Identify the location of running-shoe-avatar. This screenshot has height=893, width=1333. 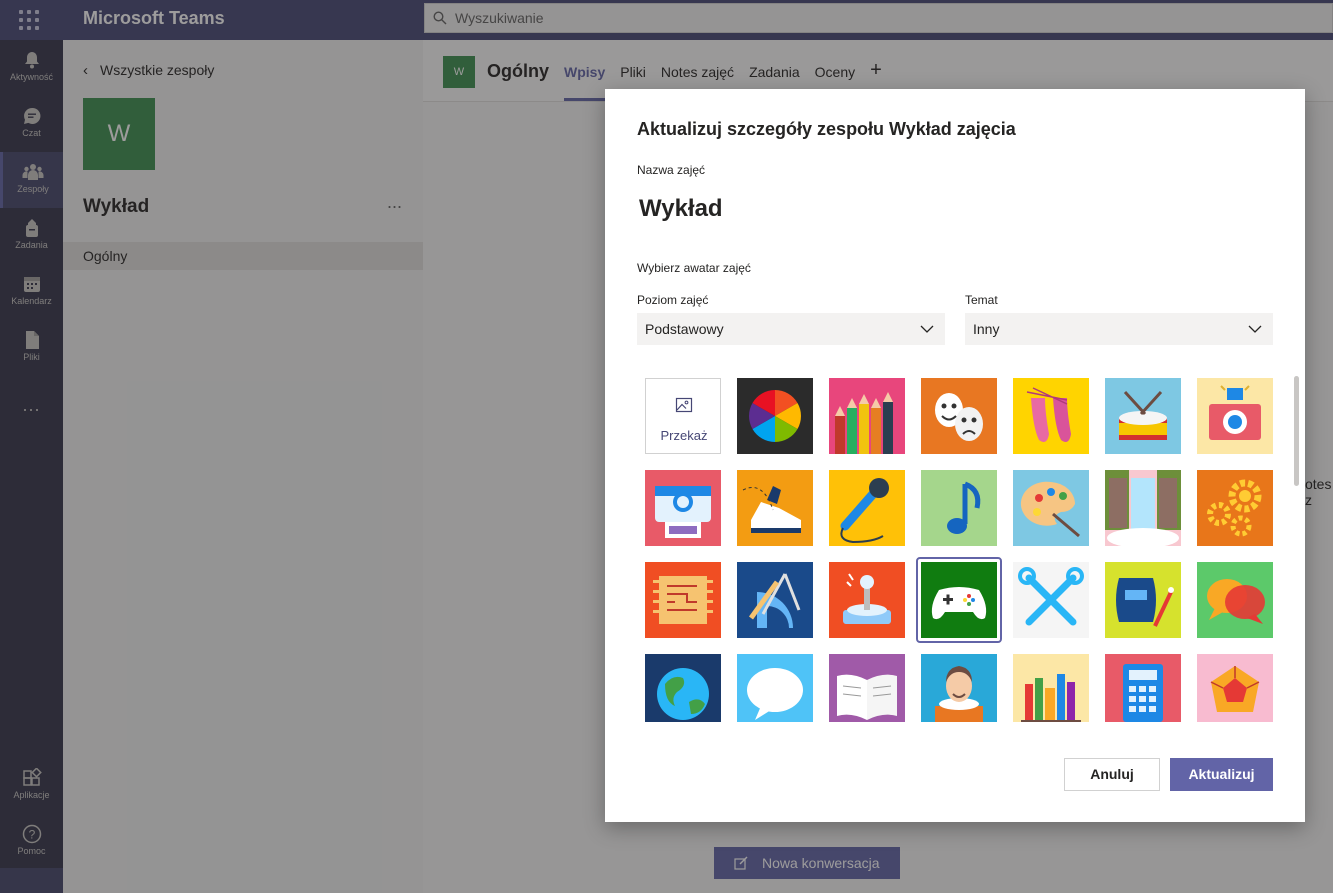
(775, 508).